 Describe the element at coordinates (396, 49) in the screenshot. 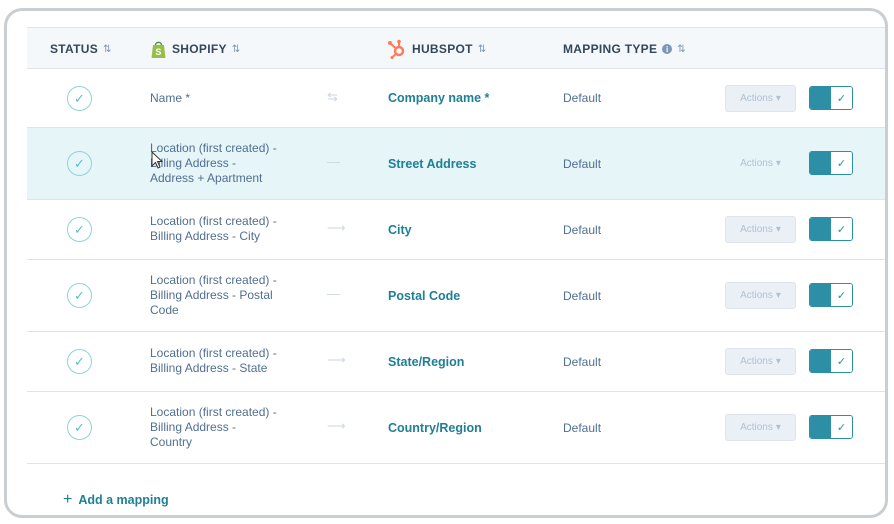

I see `hubspot-sprocket-icon` at that location.